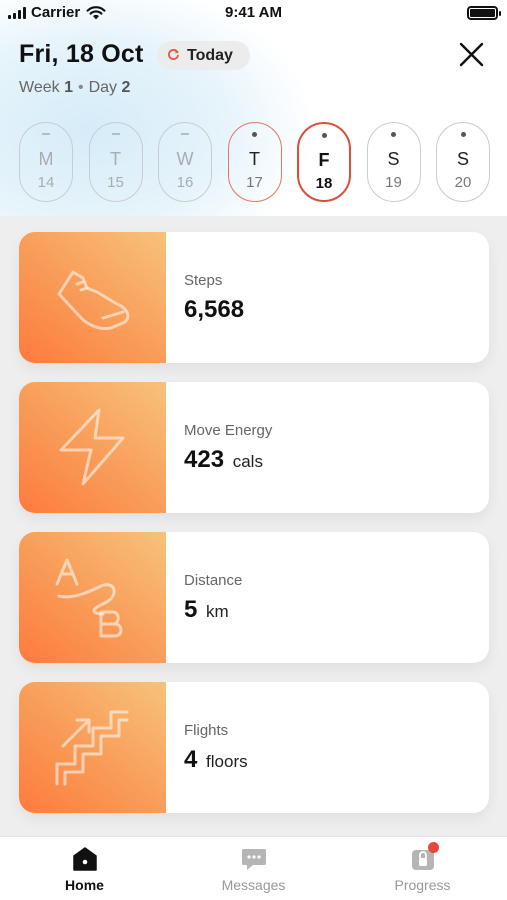  I want to click on day-pill-mon: M 14, so click(46, 162).